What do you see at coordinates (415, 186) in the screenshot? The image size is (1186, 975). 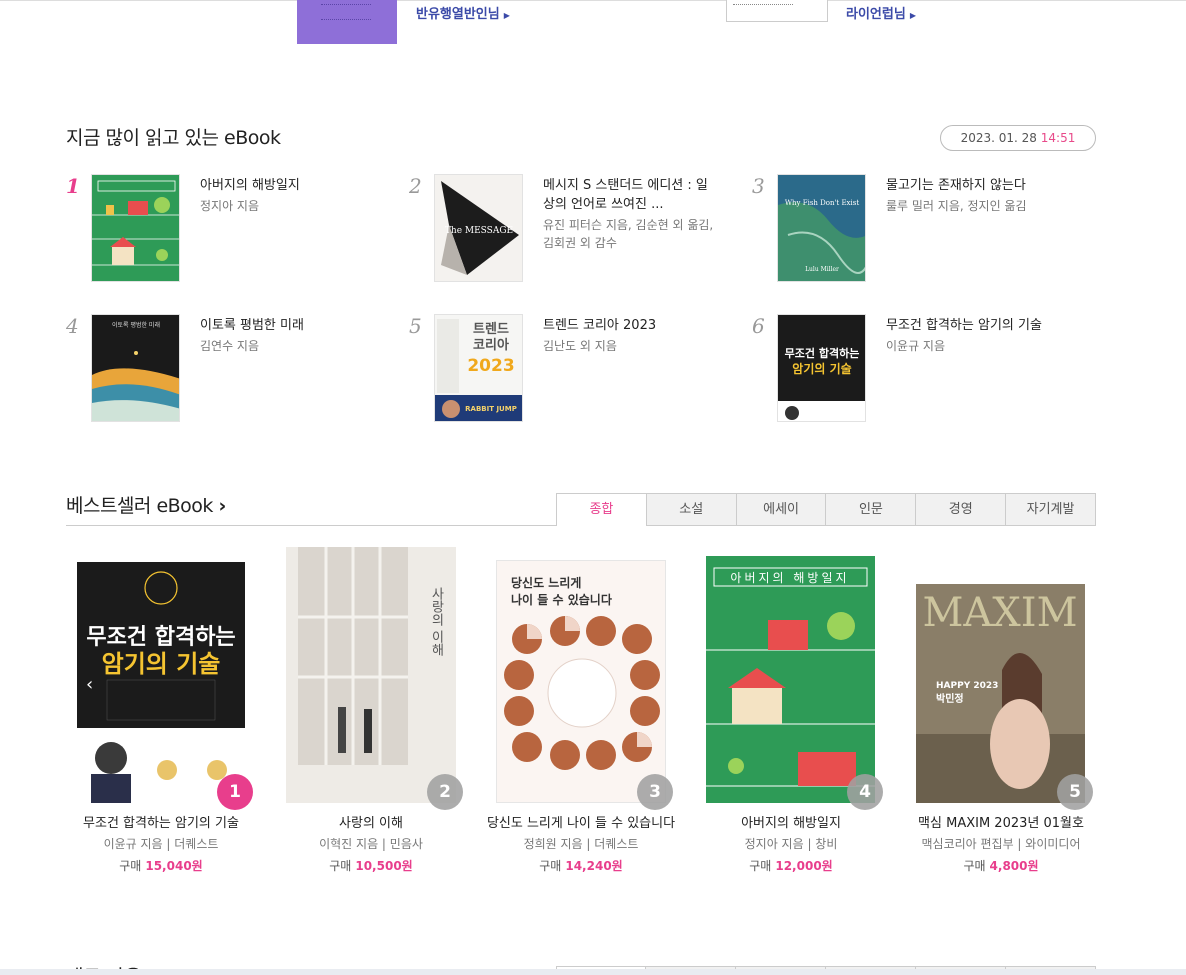 I see `rank-number: 2` at bounding box center [415, 186].